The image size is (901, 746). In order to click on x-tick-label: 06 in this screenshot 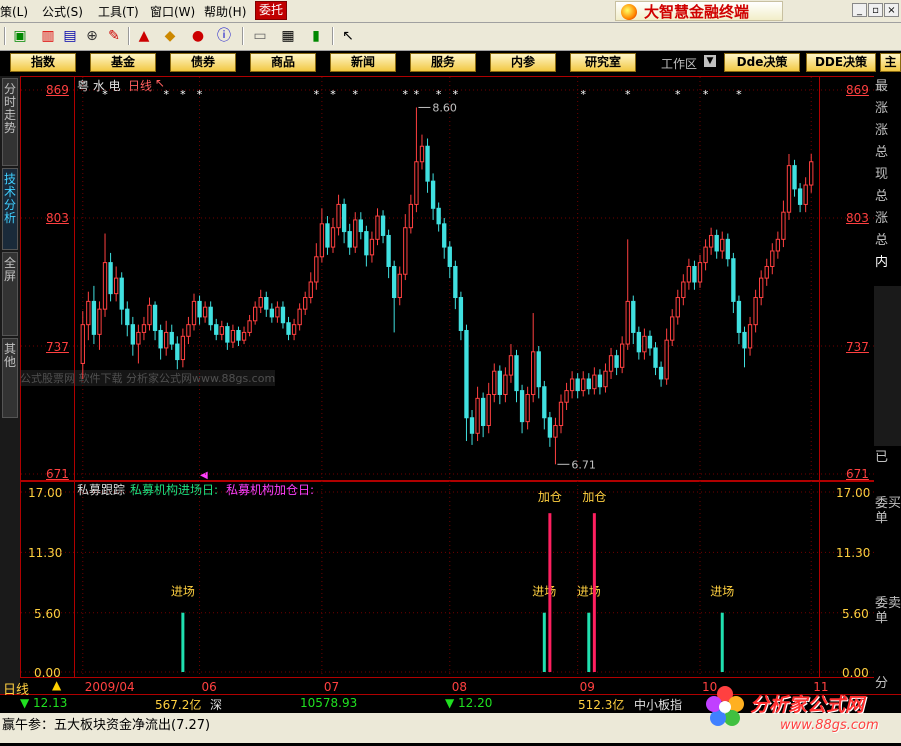, I will do `click(209, 687)`.